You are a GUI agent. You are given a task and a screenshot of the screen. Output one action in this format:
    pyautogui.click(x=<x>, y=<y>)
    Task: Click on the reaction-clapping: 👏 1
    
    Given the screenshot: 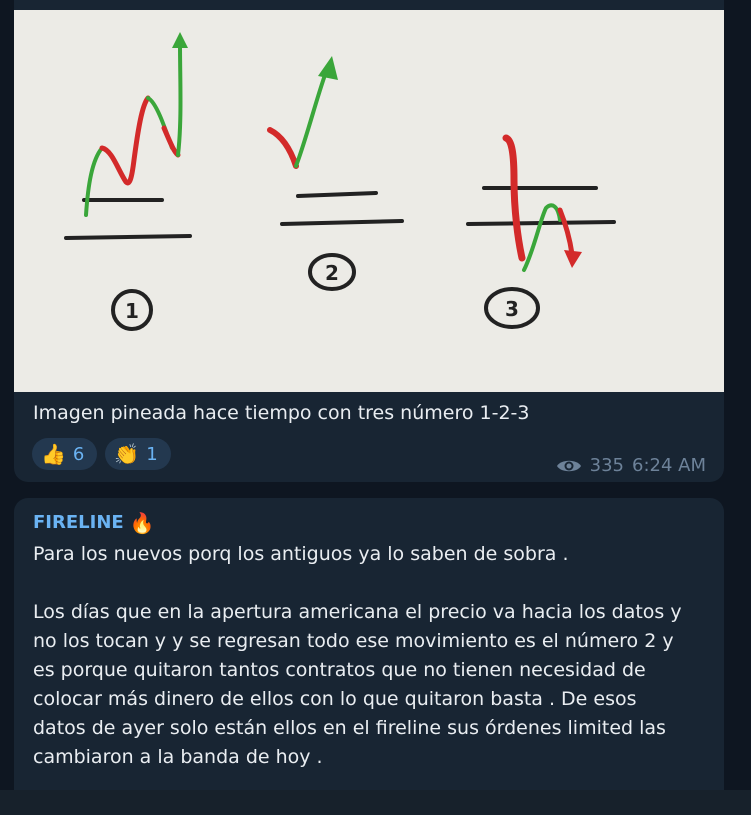 What is the action you would take?
    pyautogui.click(x=138, y=454)
    